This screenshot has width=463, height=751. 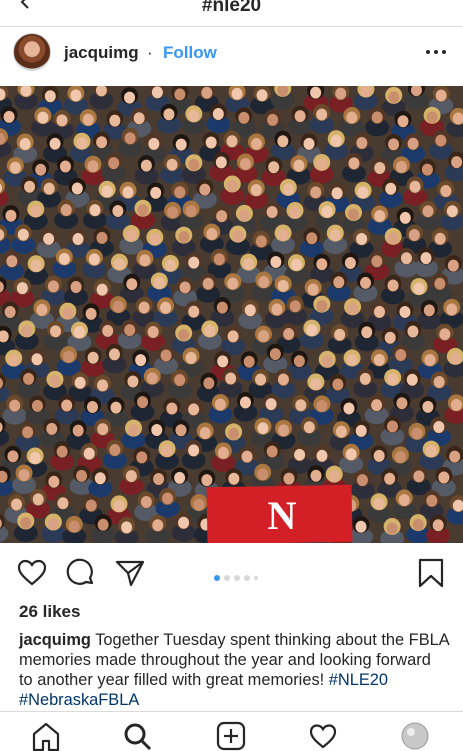 What do you see at coordinates (81, 573) in the screenshot?
I see `comment-icon` at bounding box center [81, 573].